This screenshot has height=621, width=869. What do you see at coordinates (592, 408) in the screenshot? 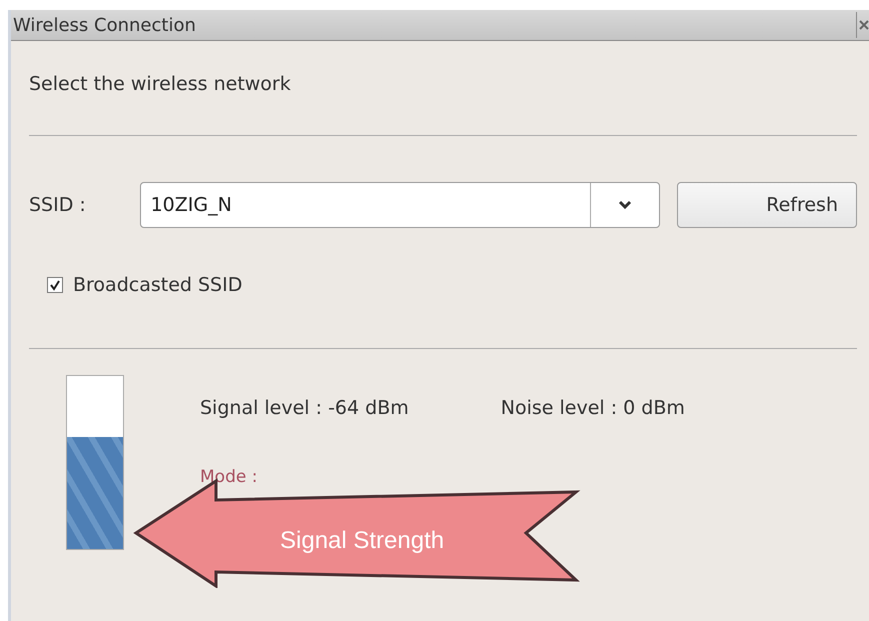
I see `noise-level-text: Noise level : 0 dBm` at bounding box center [592, 408].